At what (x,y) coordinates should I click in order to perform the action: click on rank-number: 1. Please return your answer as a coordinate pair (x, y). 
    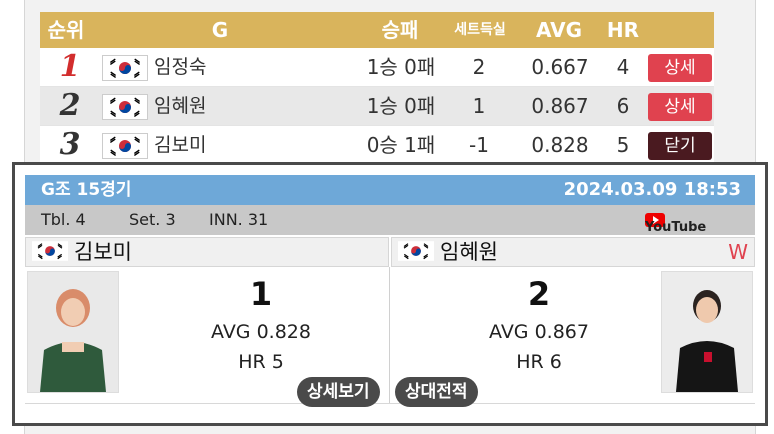
    Looking at the image, I should click on (70, 66).